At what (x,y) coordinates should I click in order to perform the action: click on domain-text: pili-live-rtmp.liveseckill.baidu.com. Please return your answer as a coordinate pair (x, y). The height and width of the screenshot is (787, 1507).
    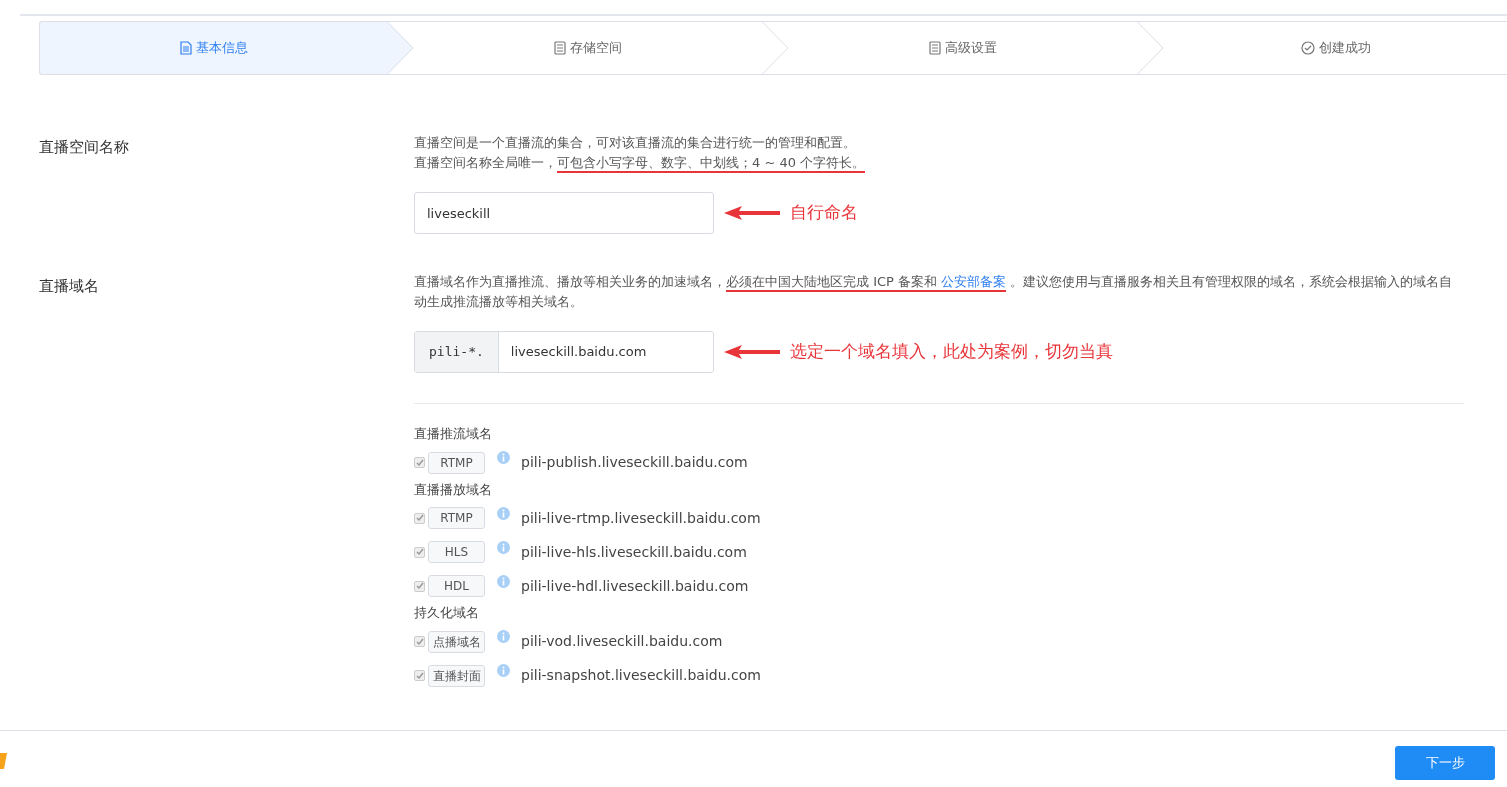
    Looking at the image, I should click on (641, 518).